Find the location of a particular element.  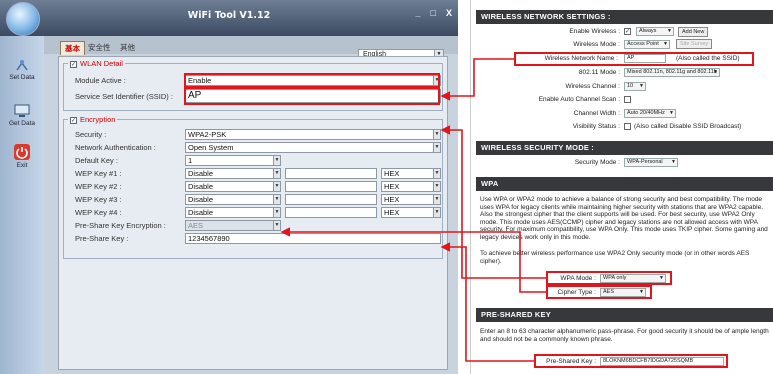

wep-key-2-input is located at coordinates (331, 186).